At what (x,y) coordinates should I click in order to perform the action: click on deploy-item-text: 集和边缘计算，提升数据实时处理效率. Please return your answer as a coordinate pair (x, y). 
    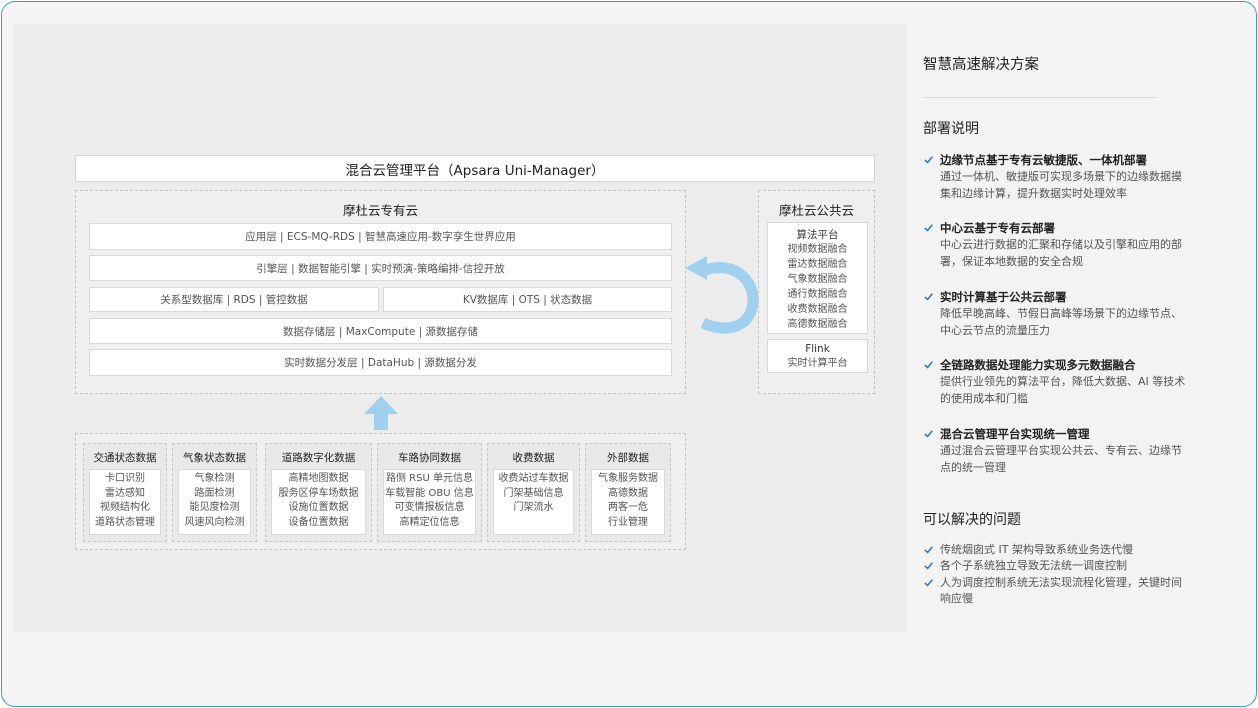
    Looking at the image, I should click on (1033, 193).